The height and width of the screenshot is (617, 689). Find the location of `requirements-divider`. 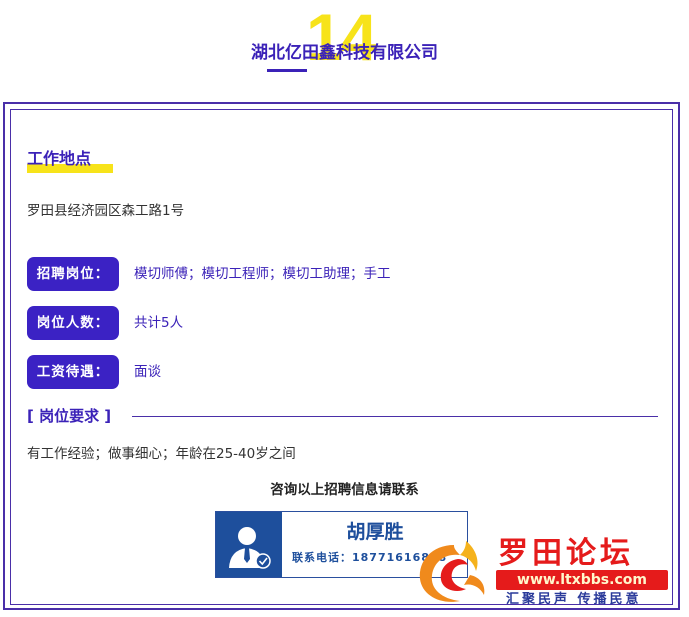

requirements-divider is located at coordinates (395, 416).